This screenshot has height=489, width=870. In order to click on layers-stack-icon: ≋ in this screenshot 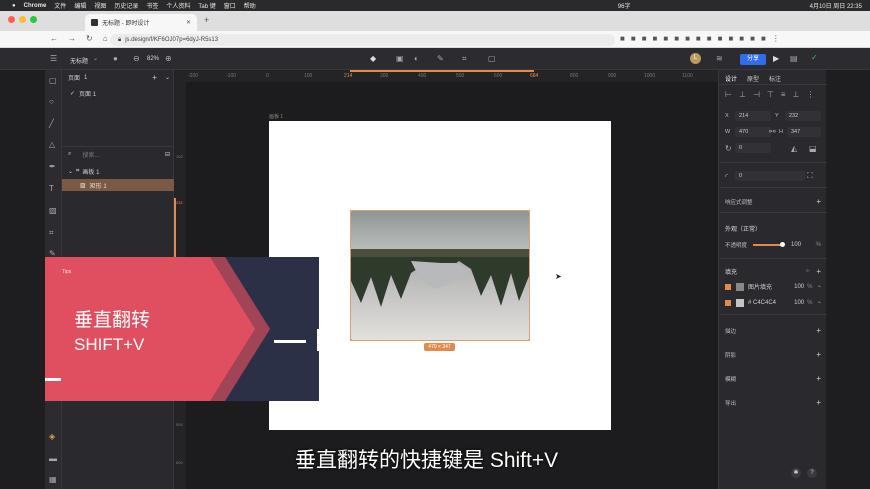, I will do `click(719, 58)`.